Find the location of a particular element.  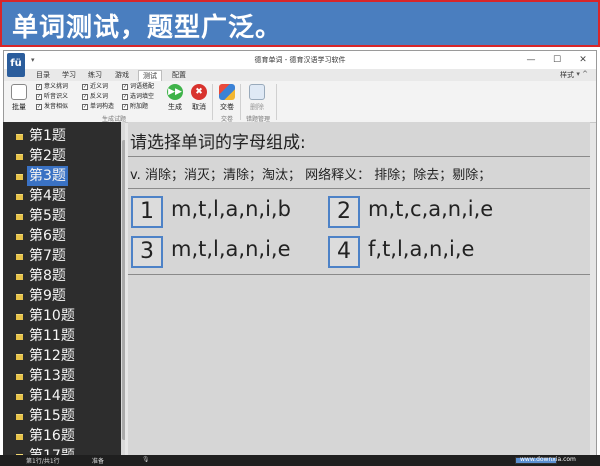

answer-option-3: 3 m,t,l,a,n,i,e is located at coordinates (226, 252).